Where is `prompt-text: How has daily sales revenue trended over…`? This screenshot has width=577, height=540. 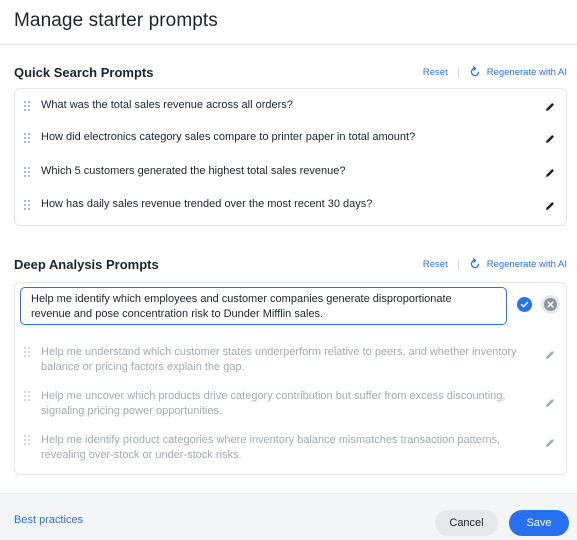 prompt-text: How has daily sales revenue trended over… is located at coordinates (207, 204).